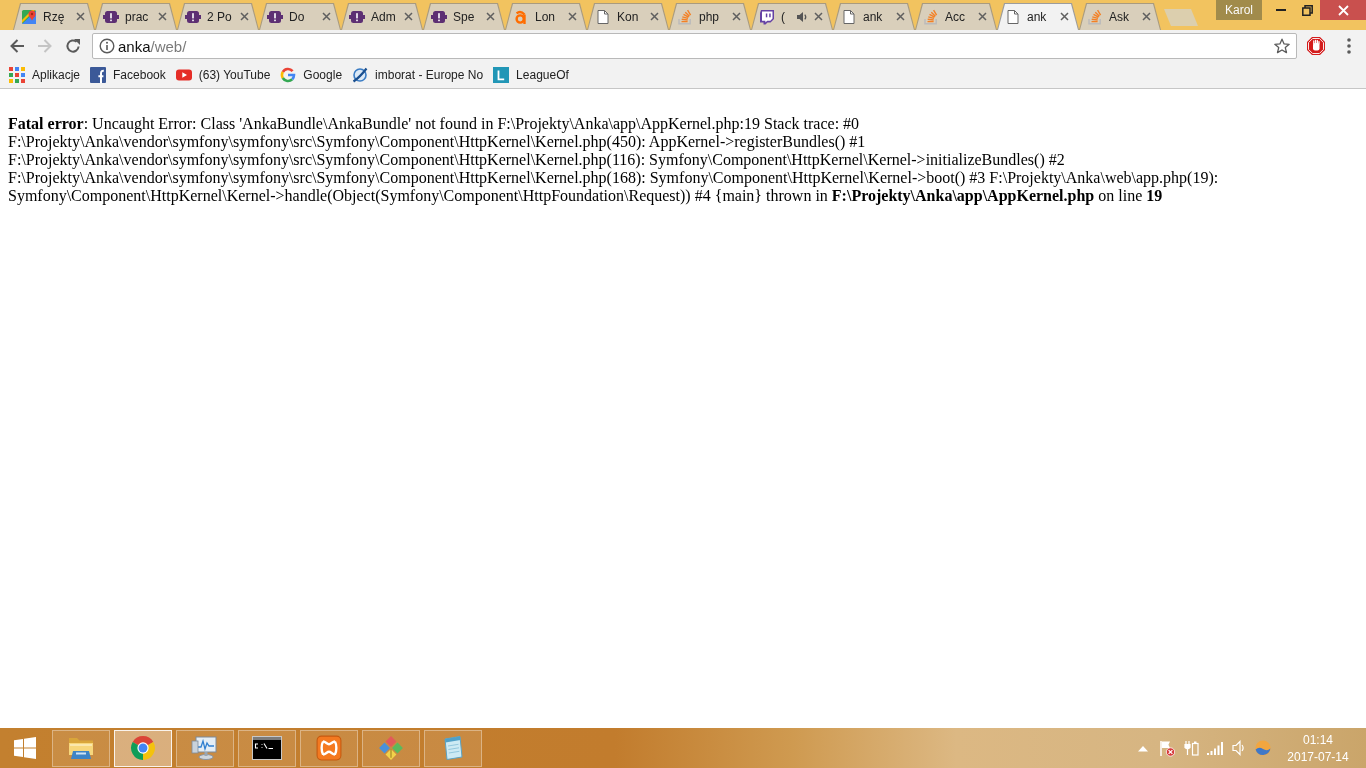  I want to click on play-logo-icon, so click(183, 75).